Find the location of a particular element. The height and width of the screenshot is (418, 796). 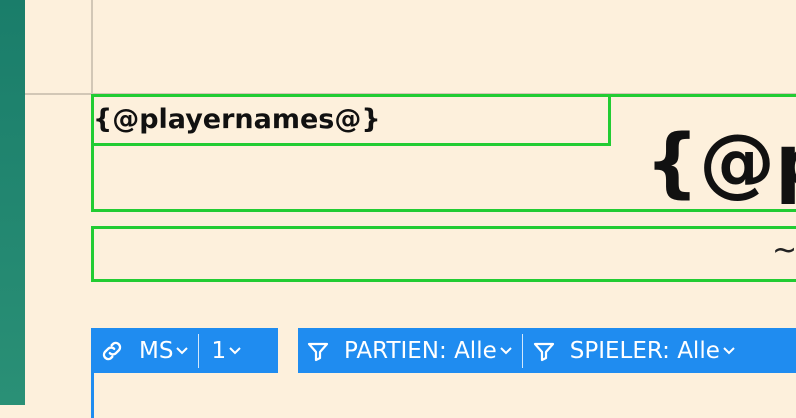

subtitle-placeholder: ~ is located at coordinates (784, 250).